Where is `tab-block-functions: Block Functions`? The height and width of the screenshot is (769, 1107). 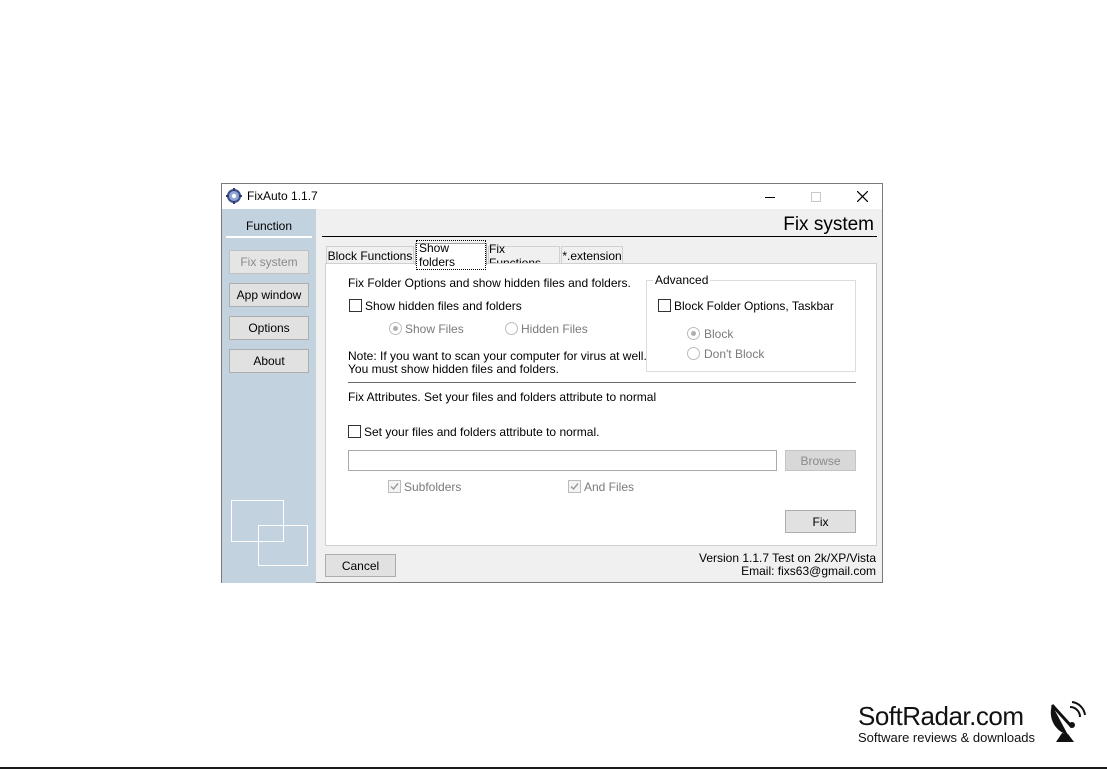
tab-block-functions: Block Functions is located at coordinates (370, 255).